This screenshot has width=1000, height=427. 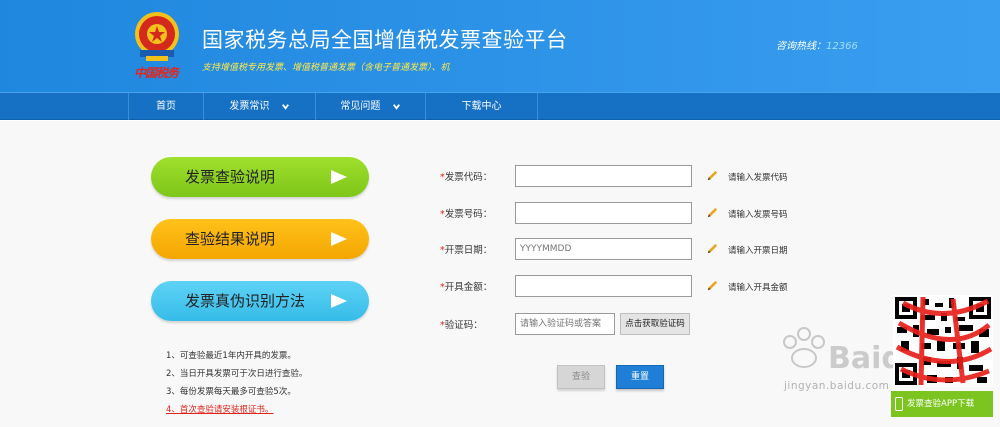 I want to click on page-subtitle: 支持增值税专用发票、增值税普通发票（含电子普通发票）、机, so click(x=326, y=68).